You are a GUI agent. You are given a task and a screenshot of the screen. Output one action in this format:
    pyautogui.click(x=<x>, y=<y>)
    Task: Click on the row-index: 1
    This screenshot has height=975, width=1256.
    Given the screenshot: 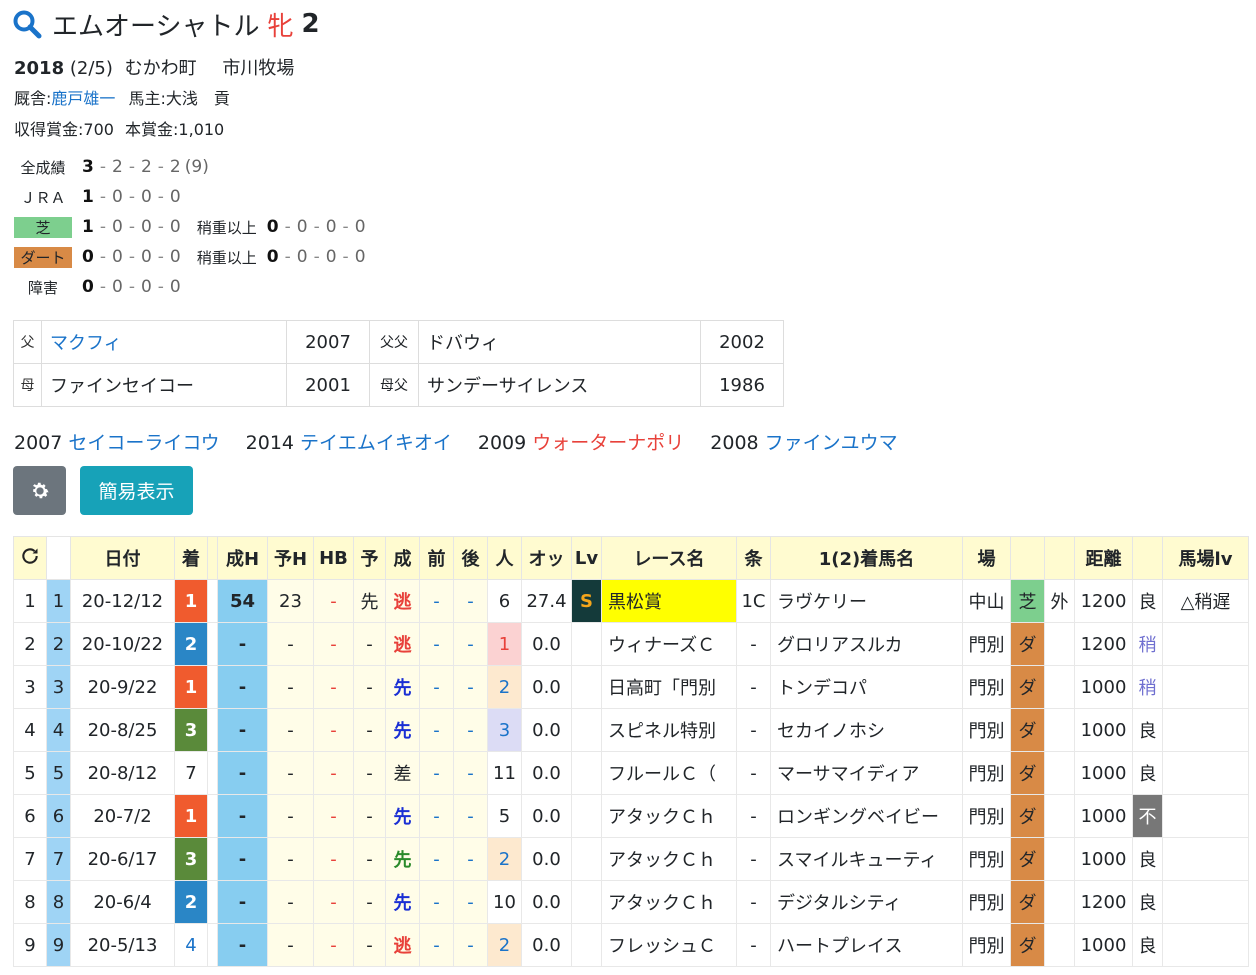 What is the action you would take?
    pyautogui.click(x=30, y=601)
    